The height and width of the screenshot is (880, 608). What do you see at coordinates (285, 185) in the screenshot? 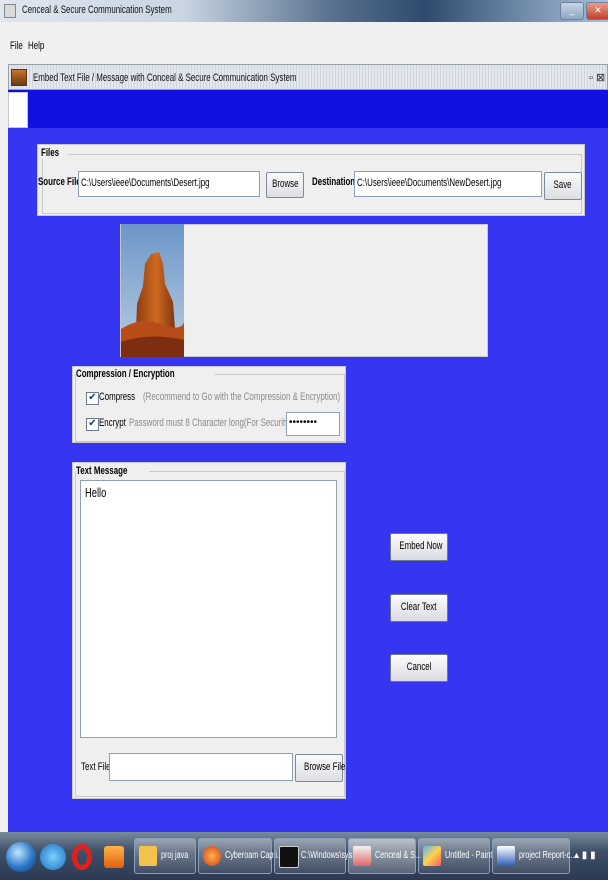
I see `browse-button: Browse` at bounding box center [285, 185].